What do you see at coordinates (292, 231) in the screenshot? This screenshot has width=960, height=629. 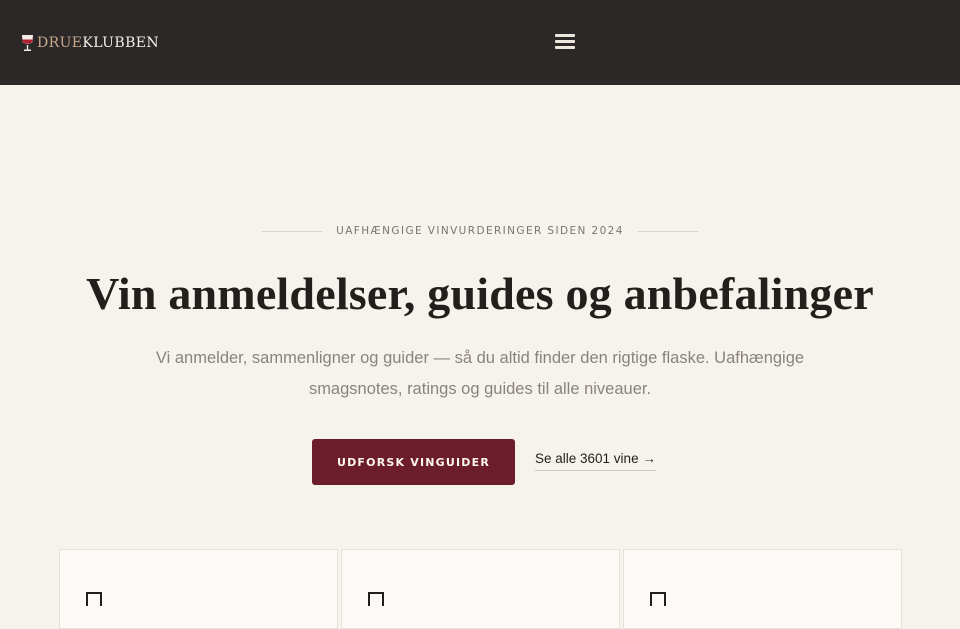 I see `eyebrow-divider-left` at bounding box center [292, 231].